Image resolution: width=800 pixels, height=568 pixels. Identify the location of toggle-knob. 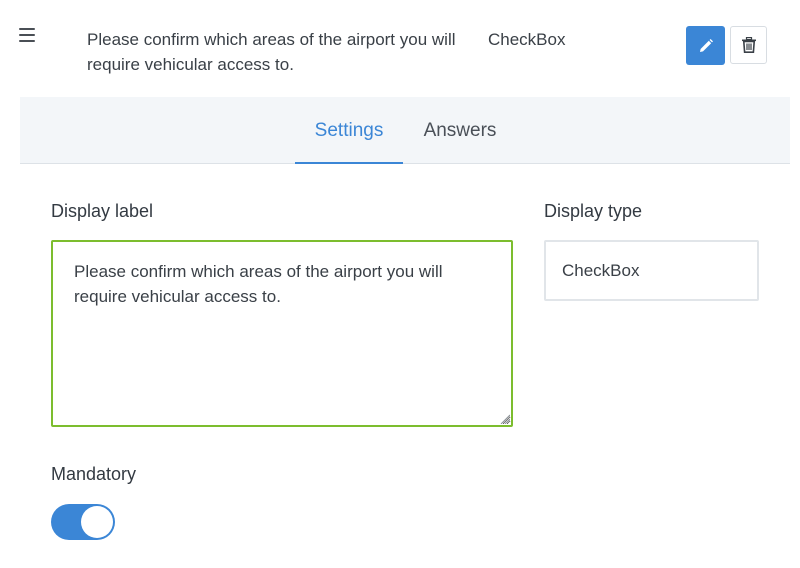
(97, 522).